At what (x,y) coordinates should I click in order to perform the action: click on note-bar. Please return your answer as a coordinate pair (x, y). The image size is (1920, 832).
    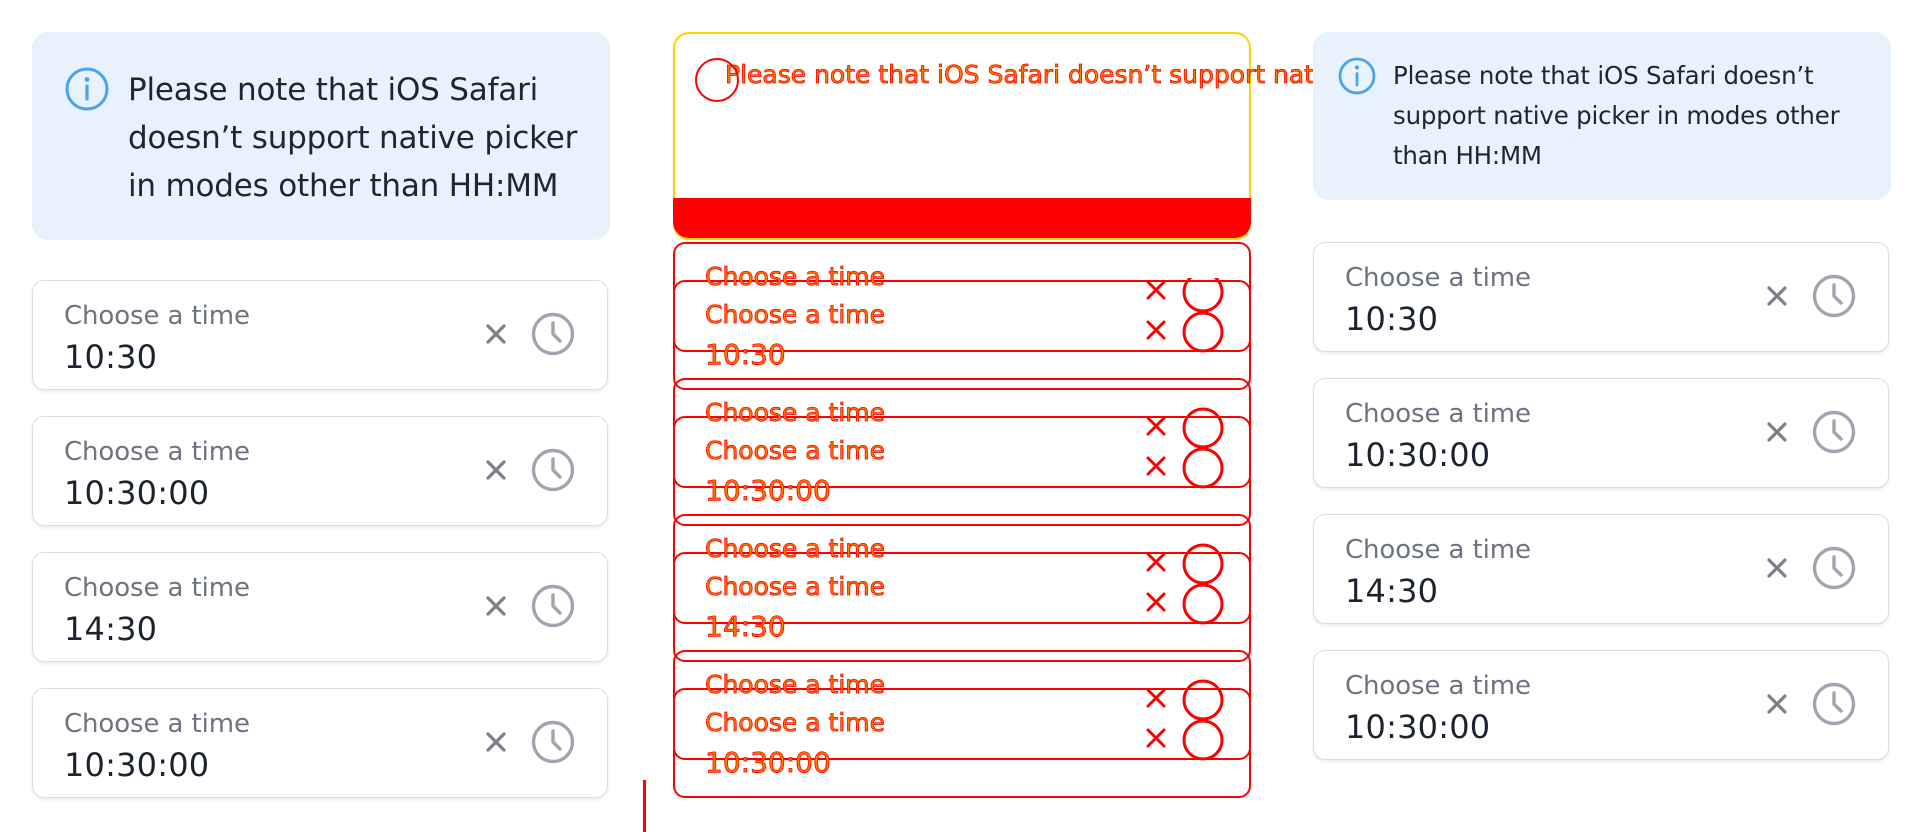
    Looking at the image, I should click on (962, 218).